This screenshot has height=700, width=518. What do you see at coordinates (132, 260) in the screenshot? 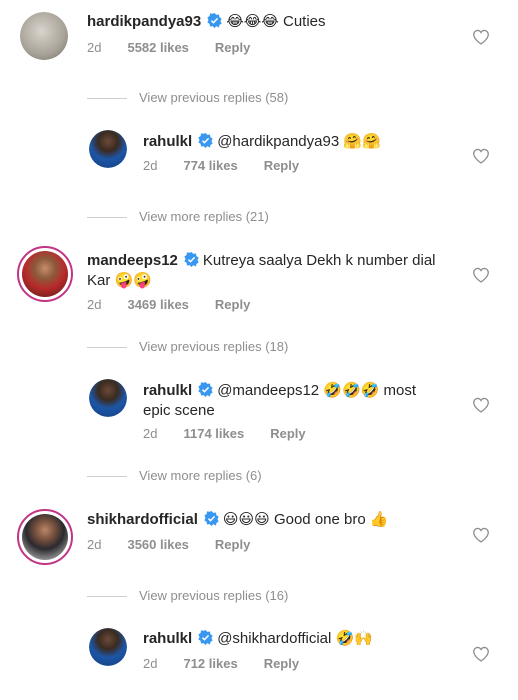
I see `username-link: mandeeps12` at bounding box center [132, 260].